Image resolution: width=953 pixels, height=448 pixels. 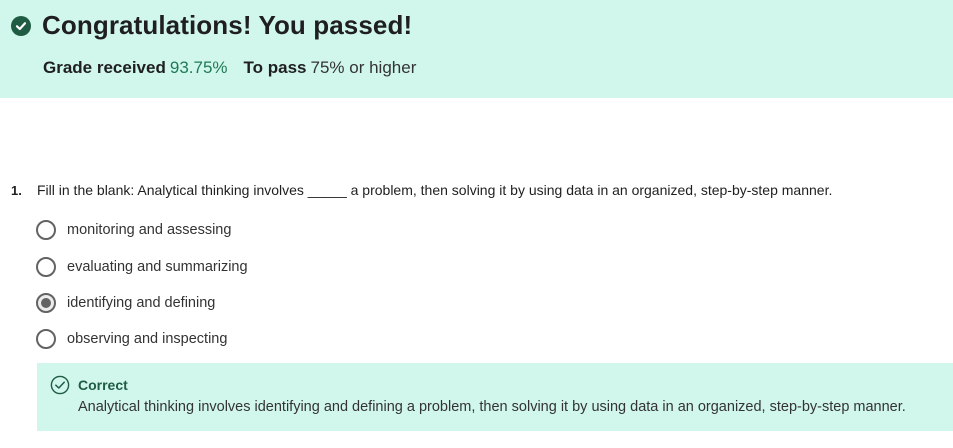 I want to click on banner-title-row: Congratulations! You passed!, so click(x=211, y=25).